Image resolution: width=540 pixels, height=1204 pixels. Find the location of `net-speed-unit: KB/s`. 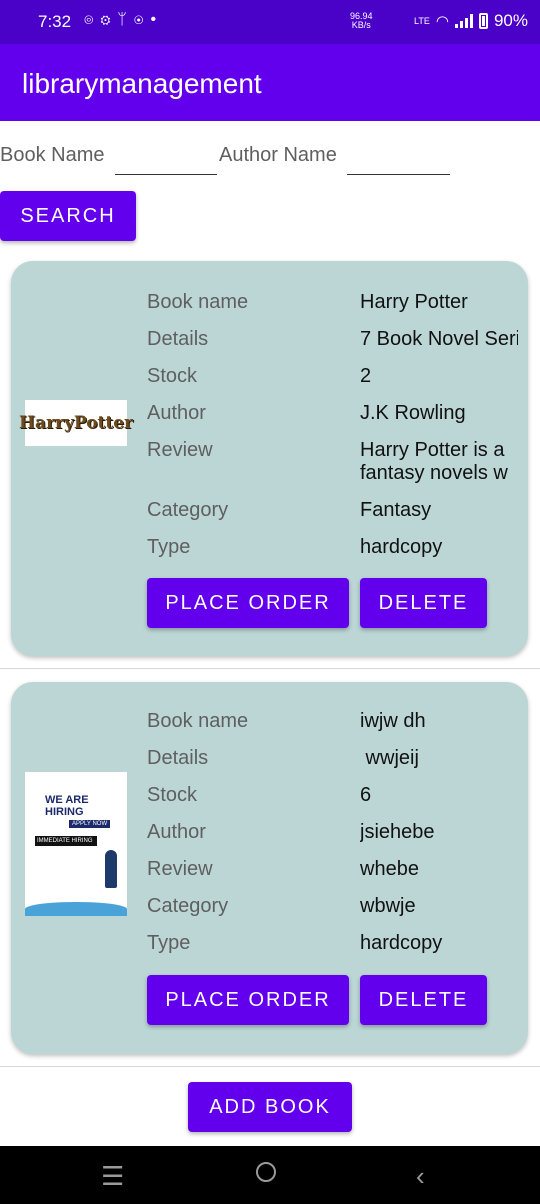

net-speed-unit: KB/s is located at coordinates (361, 25).